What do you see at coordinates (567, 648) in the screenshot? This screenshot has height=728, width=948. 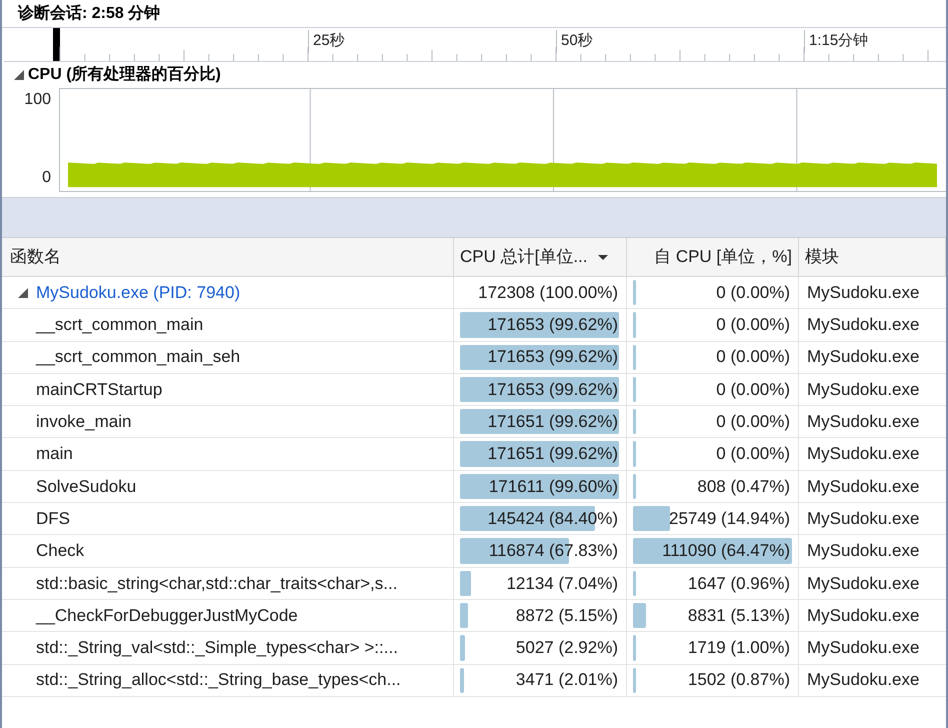 I see `cpu-total-value: 5027 (2.92%)` at bounding box center [567, 648].